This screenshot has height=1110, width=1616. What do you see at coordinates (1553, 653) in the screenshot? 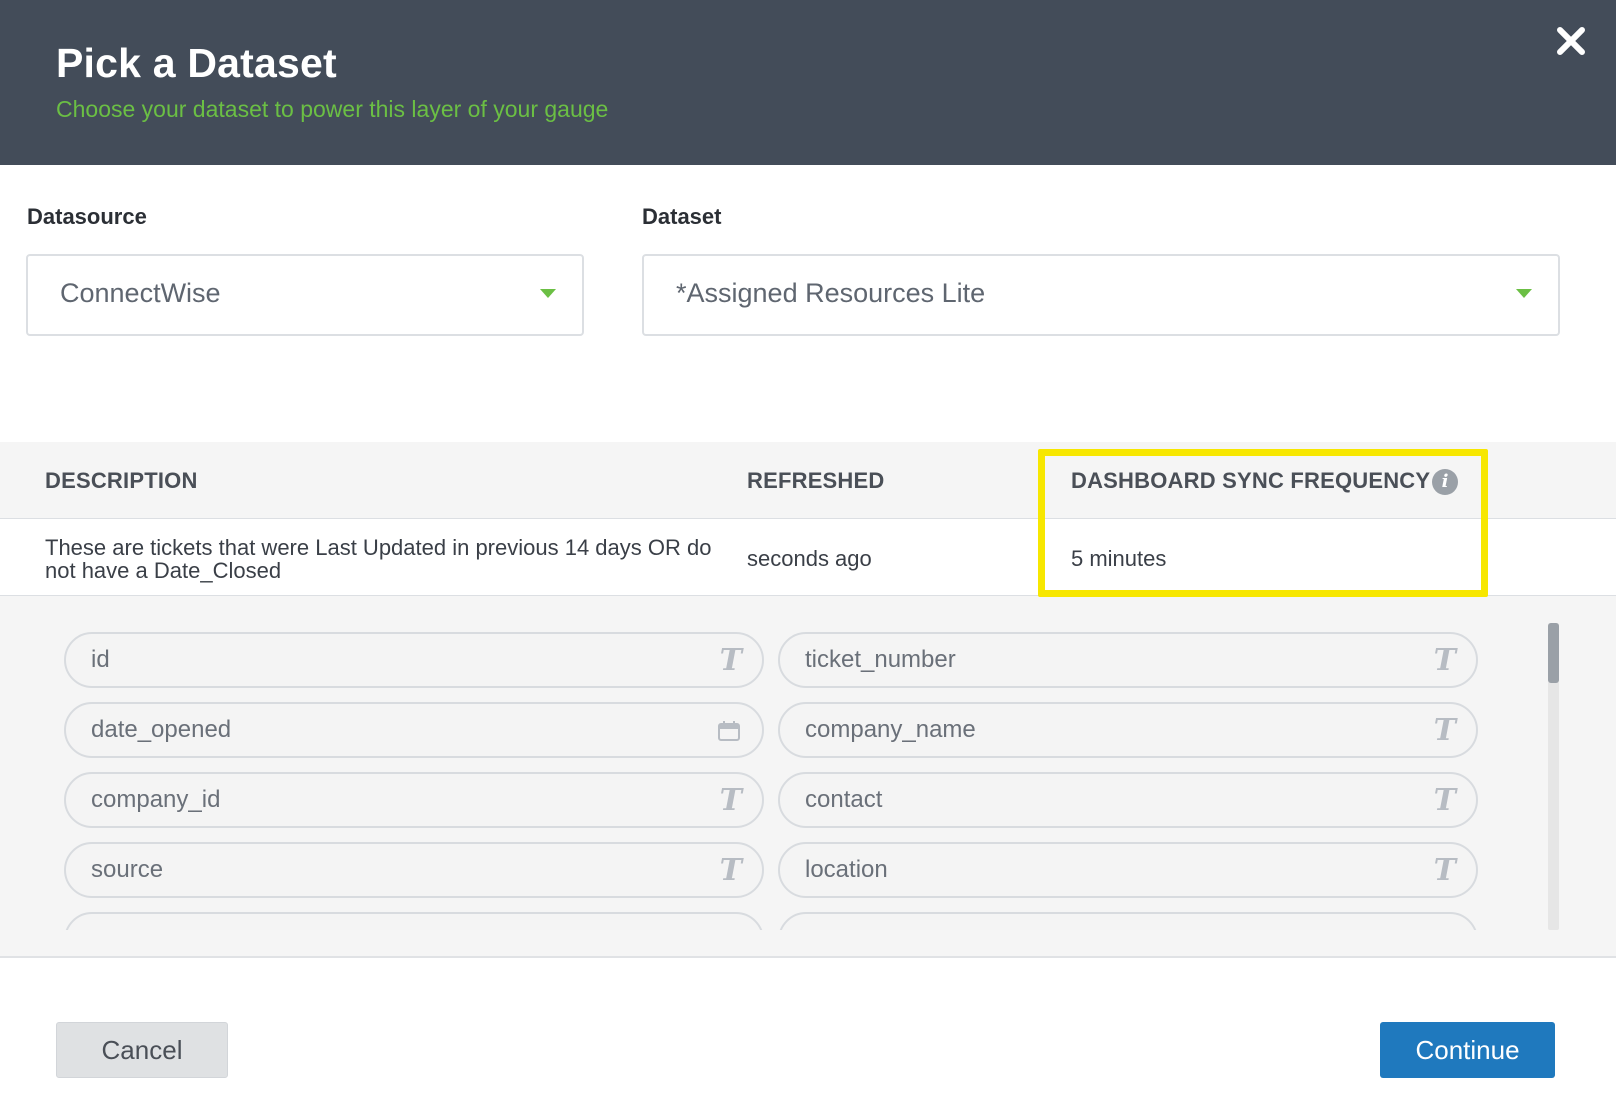
I see `fields-scrollbar-thumb` at bounding box center [1553, 653].